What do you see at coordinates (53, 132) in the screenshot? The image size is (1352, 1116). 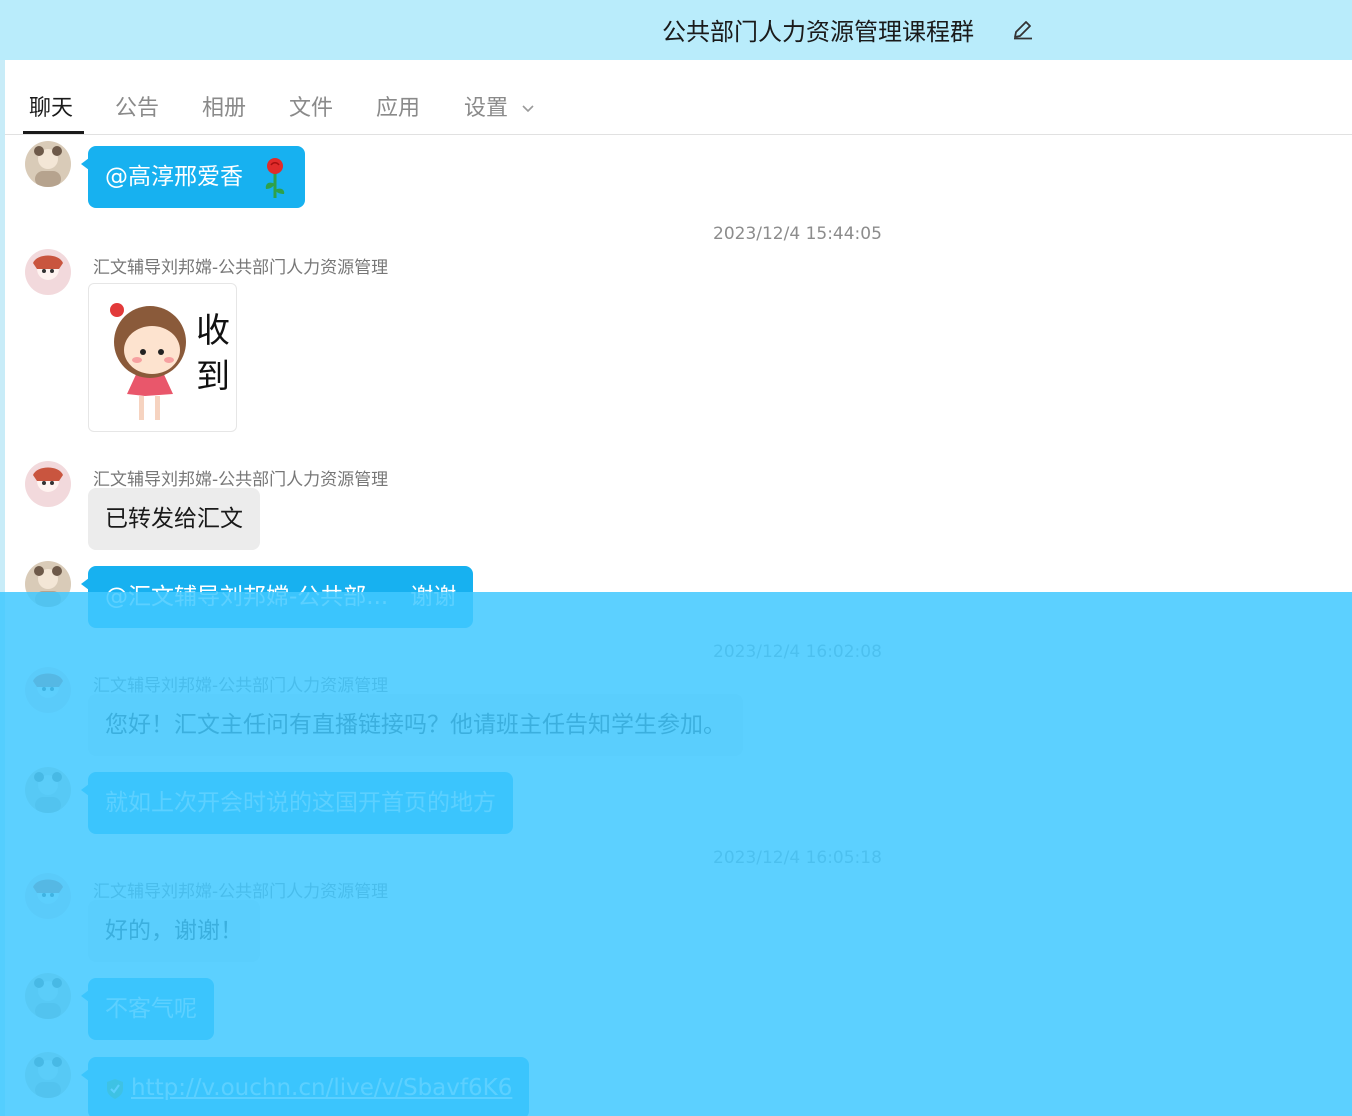 I see `active-tab-indicator` at bounding box center [53, 132].